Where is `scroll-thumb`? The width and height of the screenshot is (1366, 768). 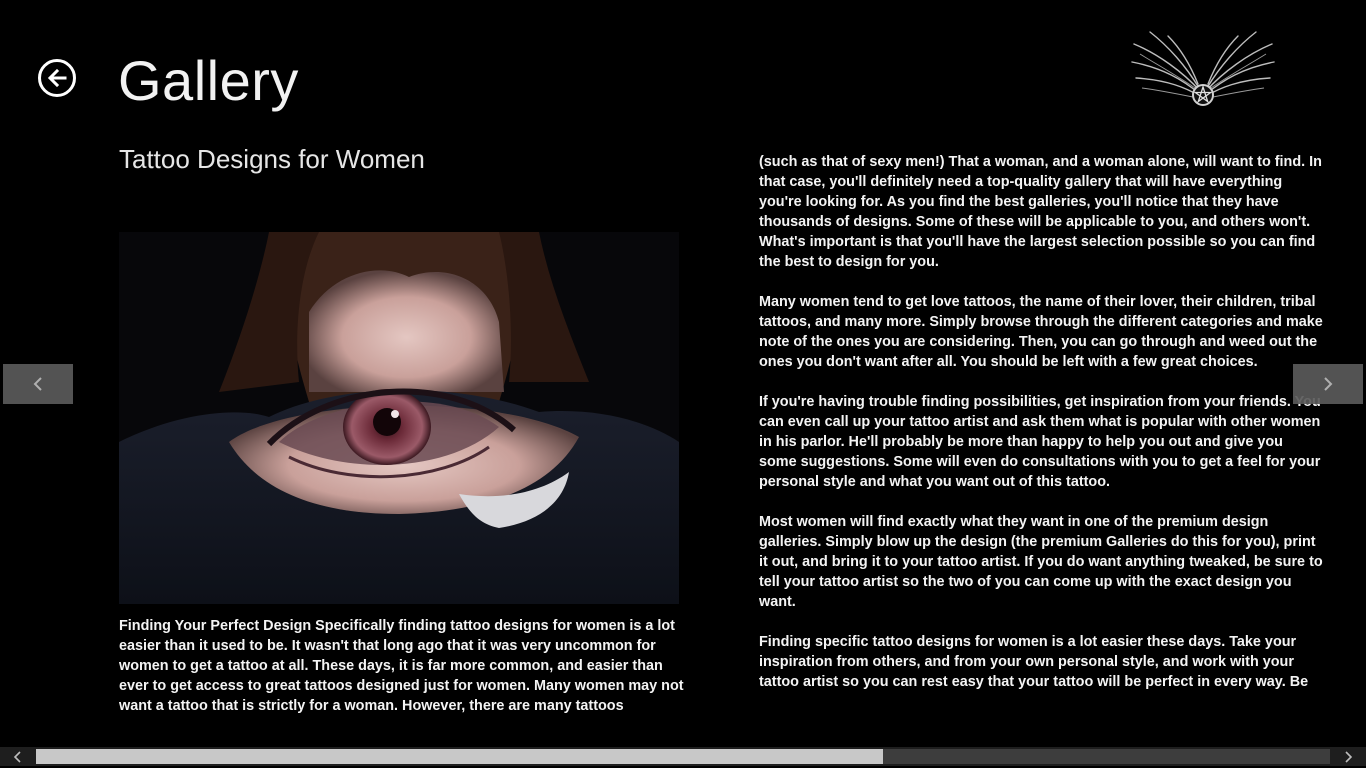 scroll-thumb is located at coordinates (459, 756).